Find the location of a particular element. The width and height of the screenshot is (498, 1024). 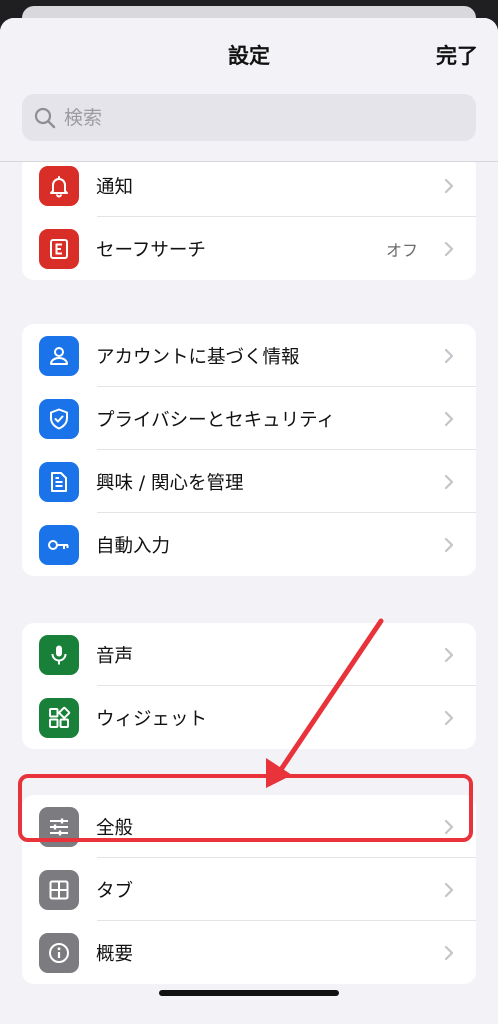

settings-item-interests: 興味 / 関心を管理 is located at coordinates (249, 481).